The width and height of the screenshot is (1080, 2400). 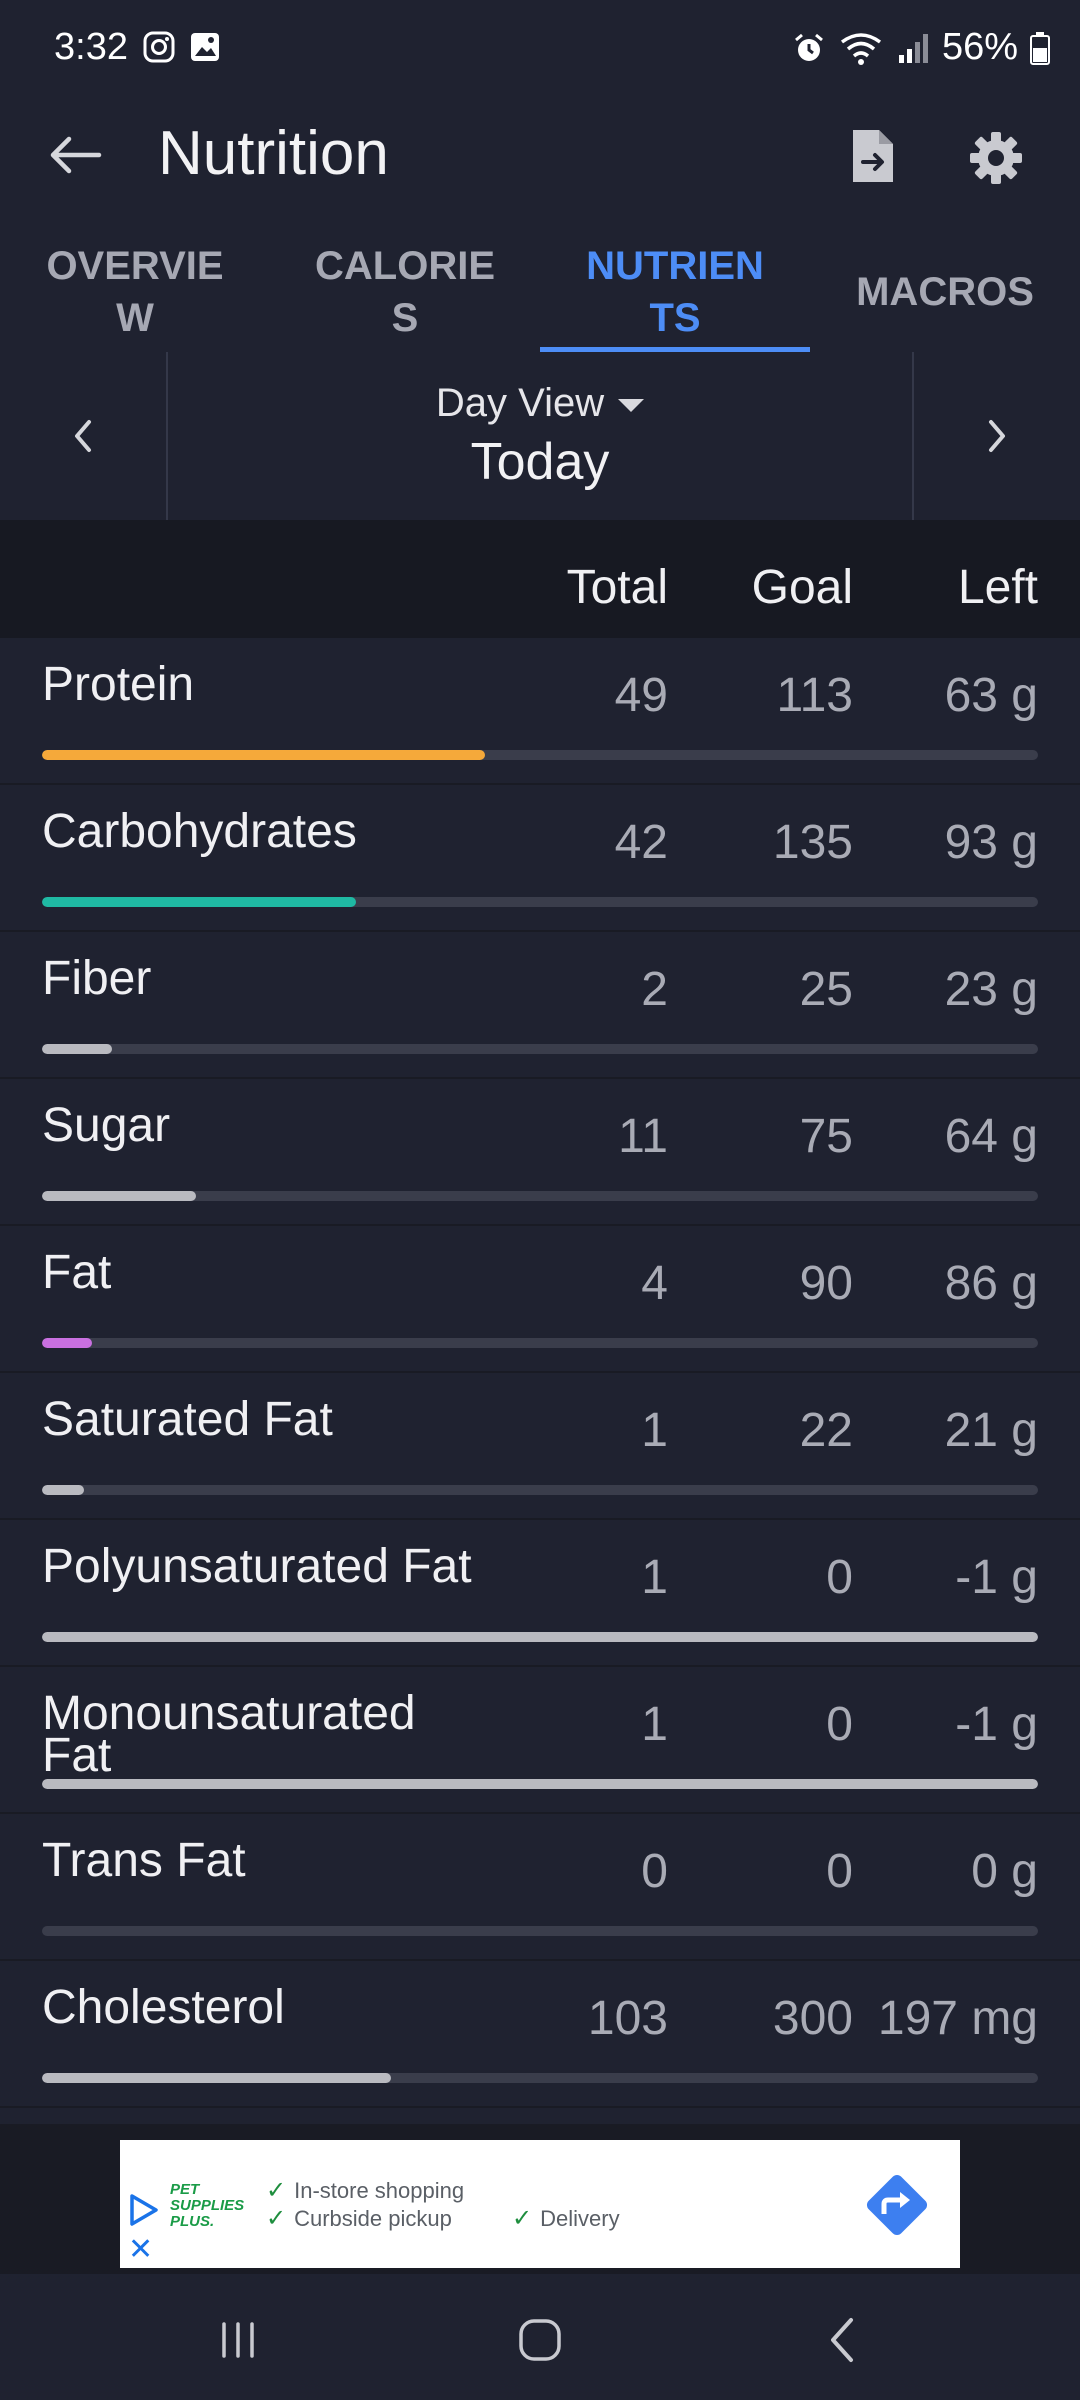 I want to click on system-back-button, so click(x=842, y=2340).